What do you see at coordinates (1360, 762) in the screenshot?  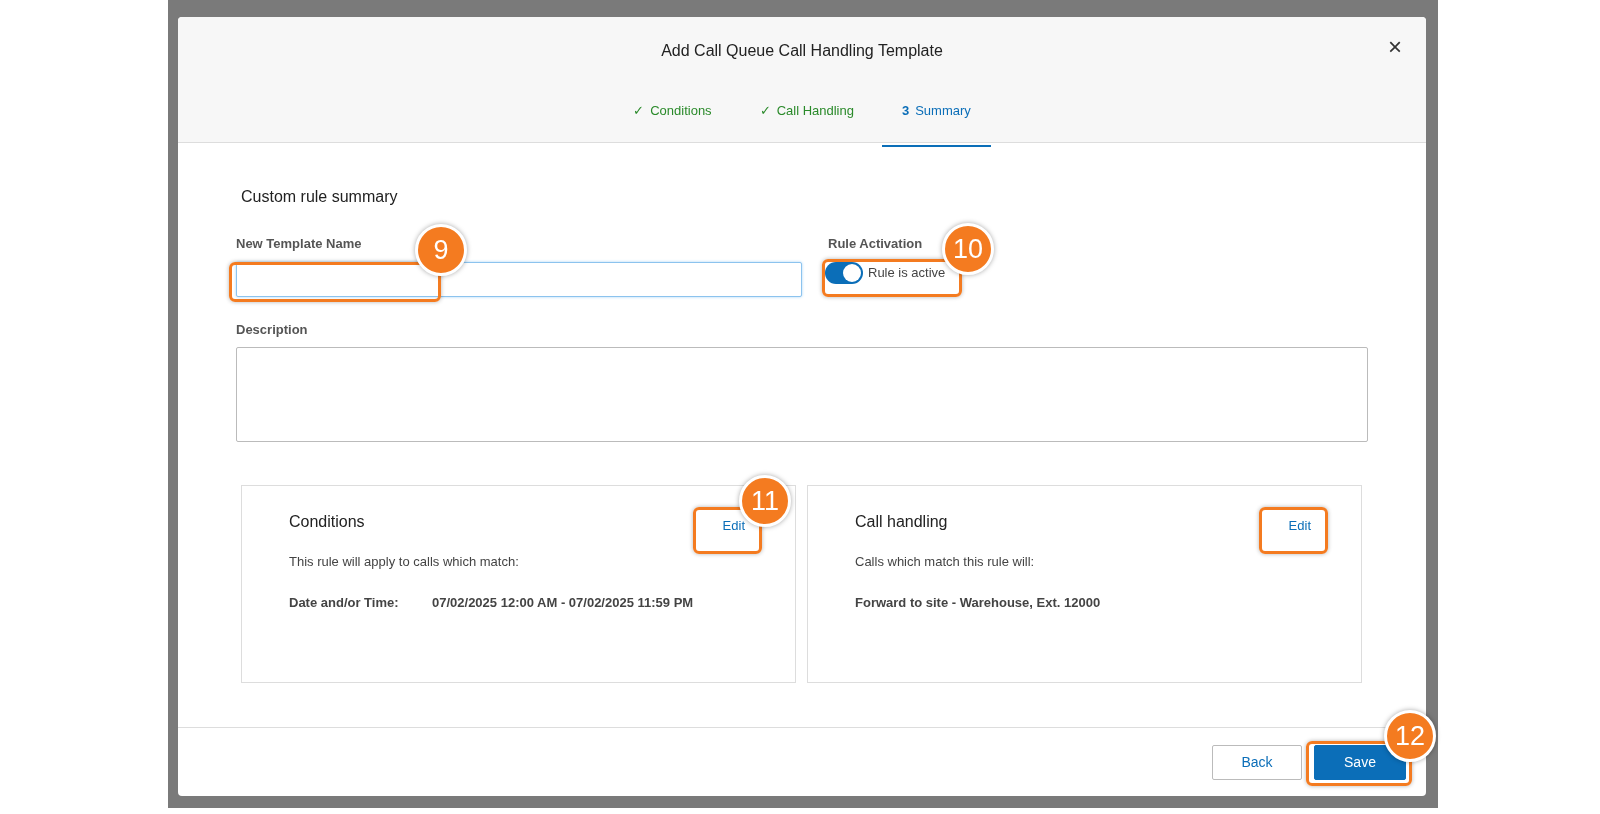 I see `save-button: Save` at bounding box center [1360, 762].